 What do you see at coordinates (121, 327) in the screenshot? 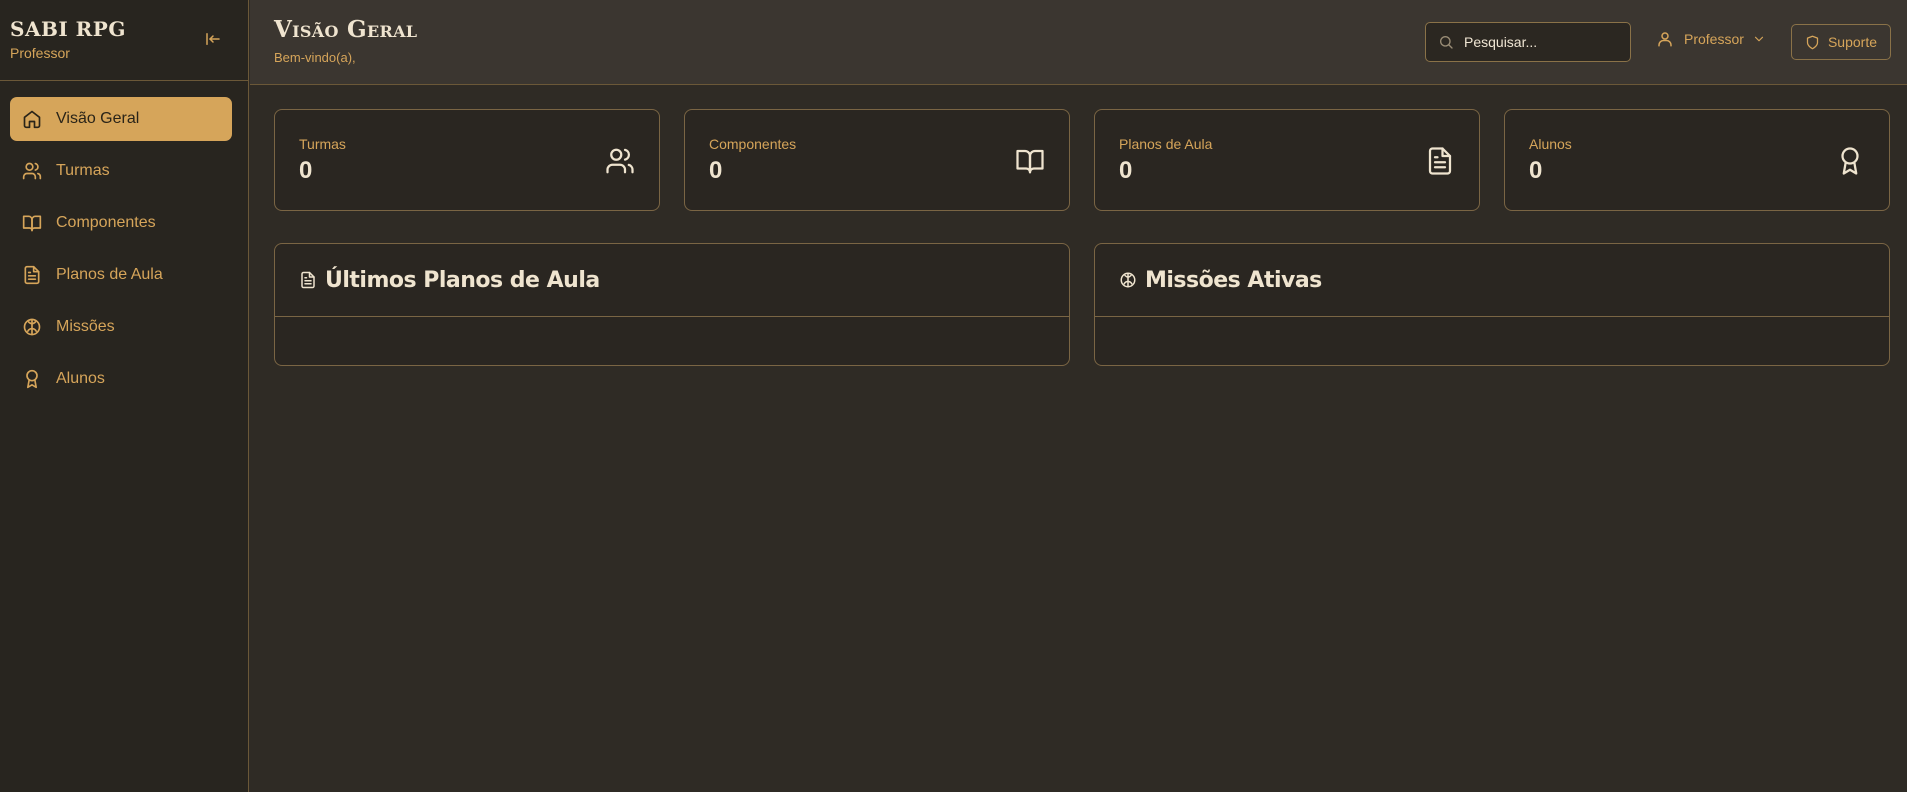
I see `sidebar-item-missoes: Missões` at bounding box center [121, 327].